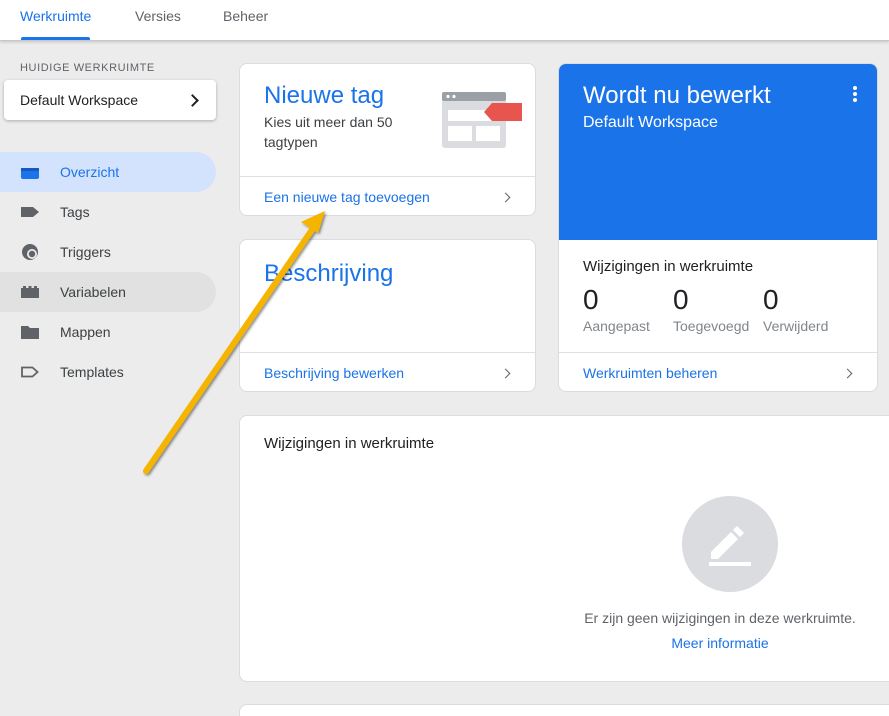 The width and height of the screenshot is (889, 716). I want to click on description-title: Beschrijving, so click(329, 273).